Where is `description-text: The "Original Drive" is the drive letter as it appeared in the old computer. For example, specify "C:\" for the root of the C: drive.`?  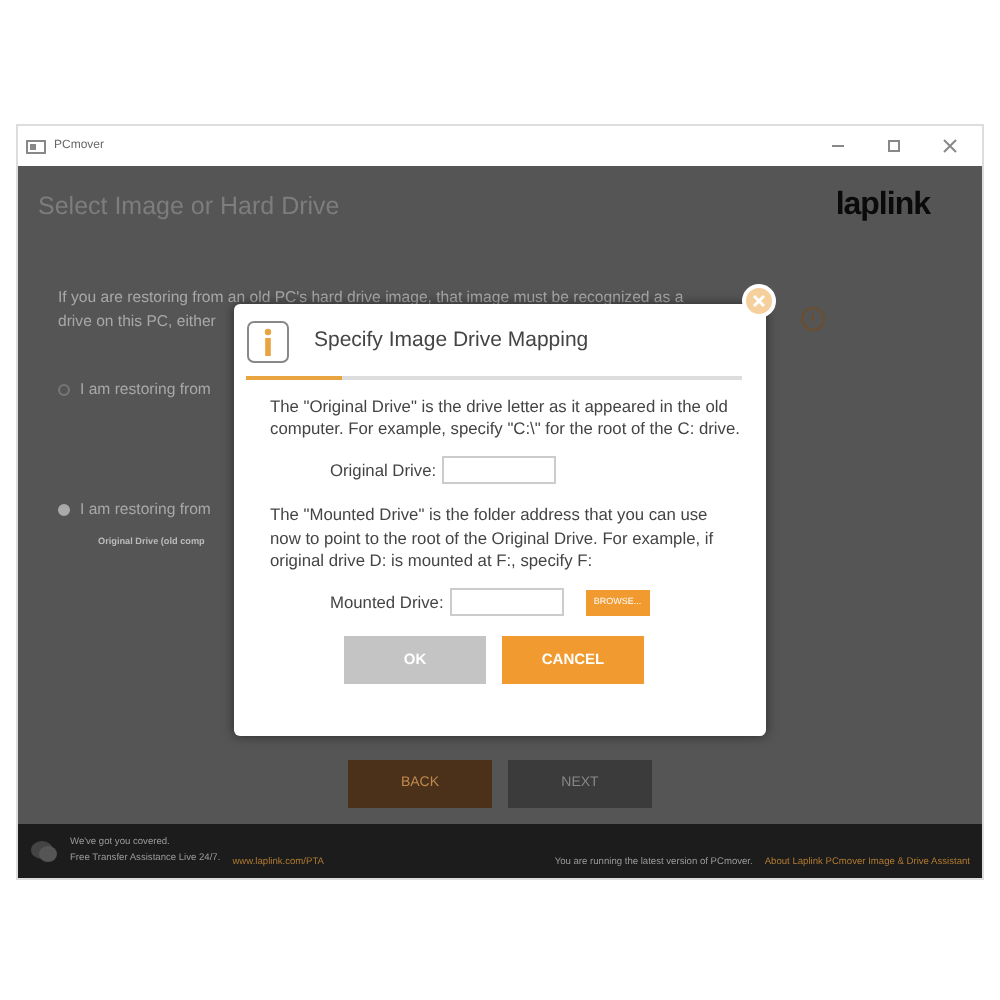 description-text: The "Original Drive" is the drive letter as it appeared in the old computer. For example, specify "C:\" for the root of the C: drive. is located at coordinates (505, 418).